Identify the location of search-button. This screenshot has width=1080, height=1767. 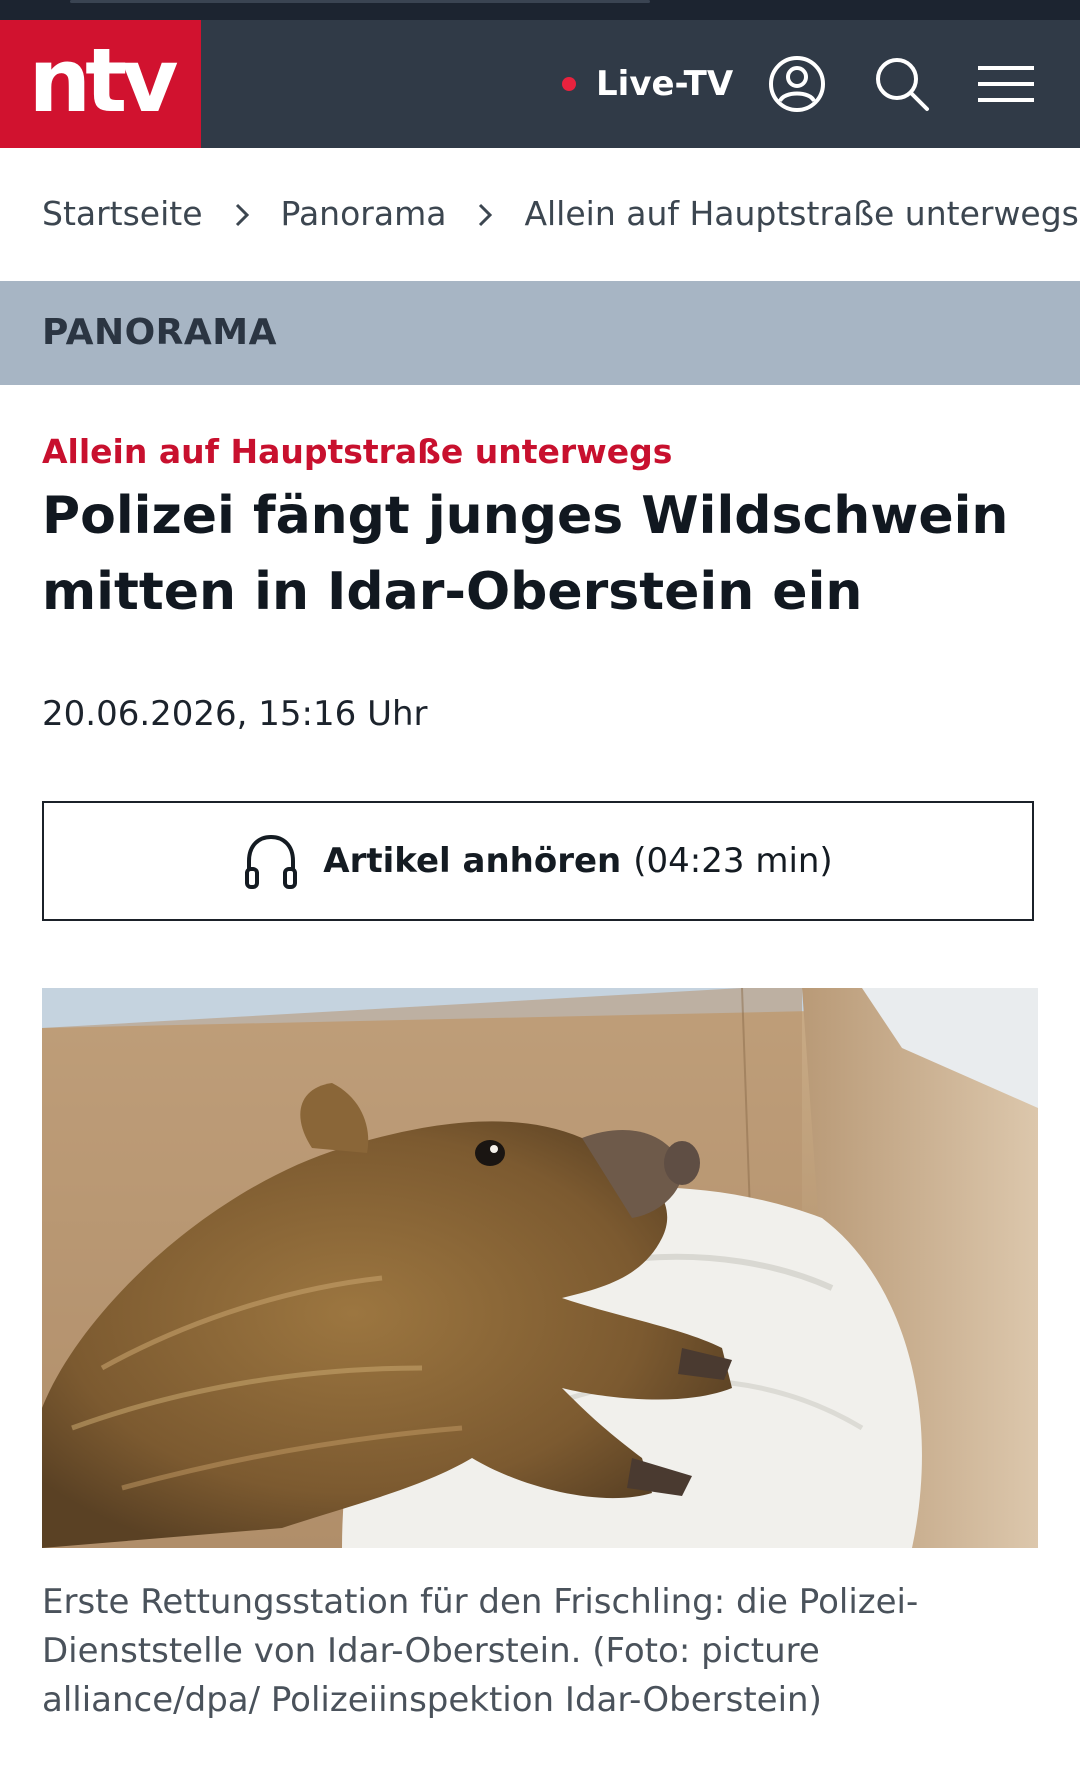
(902, 84).